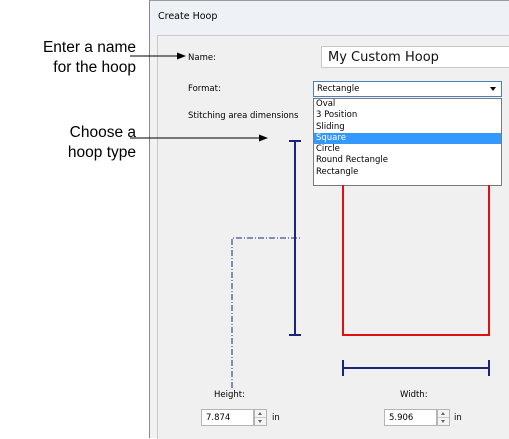  I want to click on callout-name-arrowhead-icon, so click(181, 56).